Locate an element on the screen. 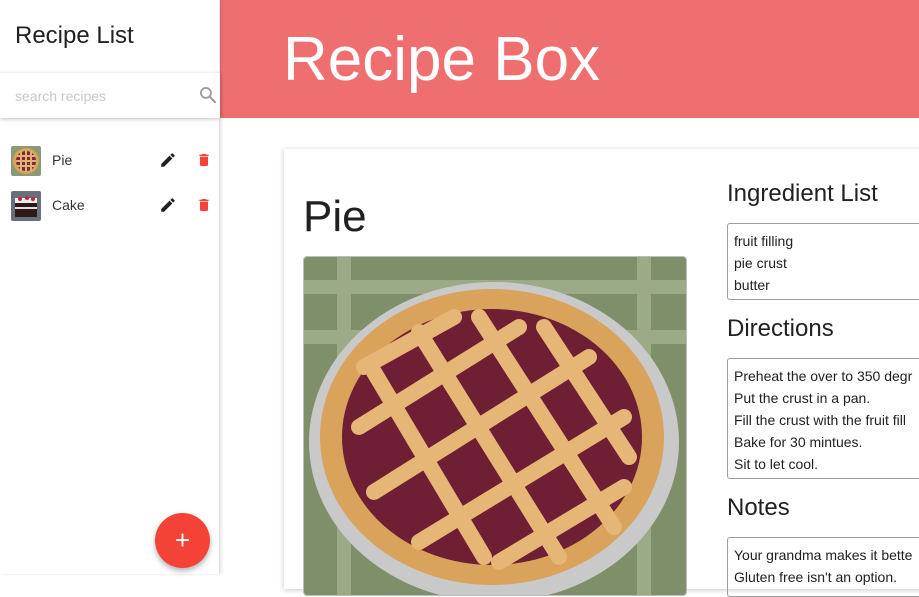 This screenshot has height=597, width=919. sidebar-item-pie: Pie is located at coordinates (110, 160).